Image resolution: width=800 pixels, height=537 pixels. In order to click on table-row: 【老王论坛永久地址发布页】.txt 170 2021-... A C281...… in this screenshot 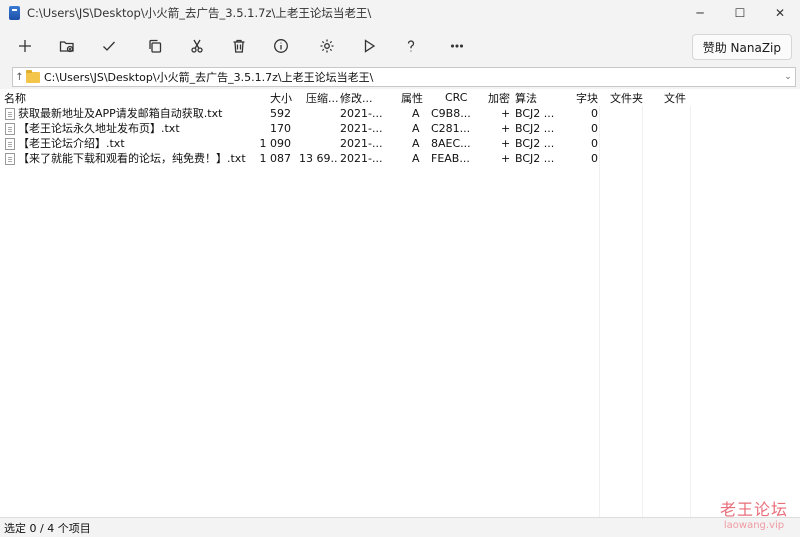, I will do `click(400, 128)`.